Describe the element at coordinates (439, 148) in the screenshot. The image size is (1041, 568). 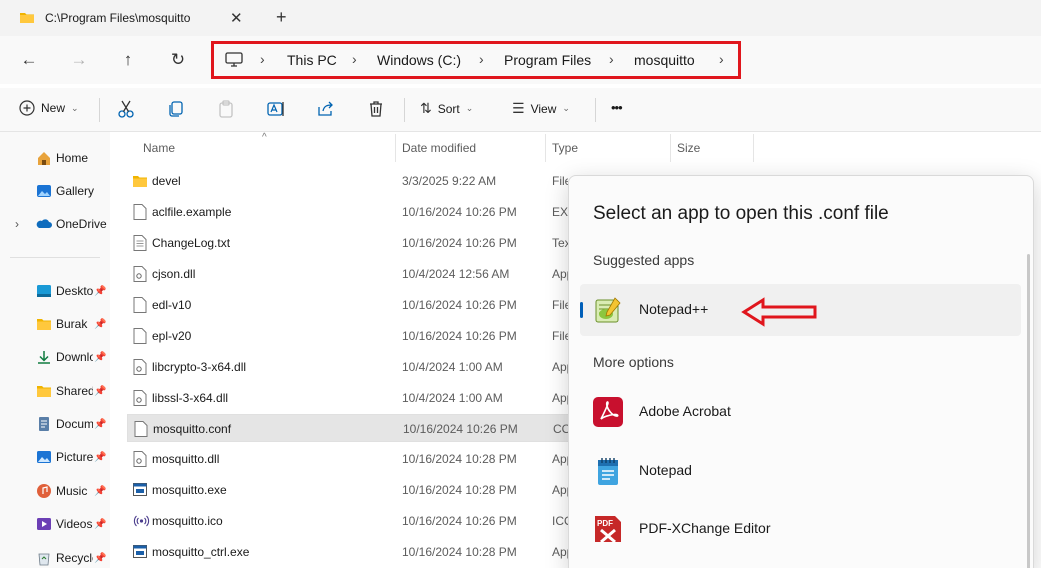
I see `column-header-date-modified: Date modified` at that location.